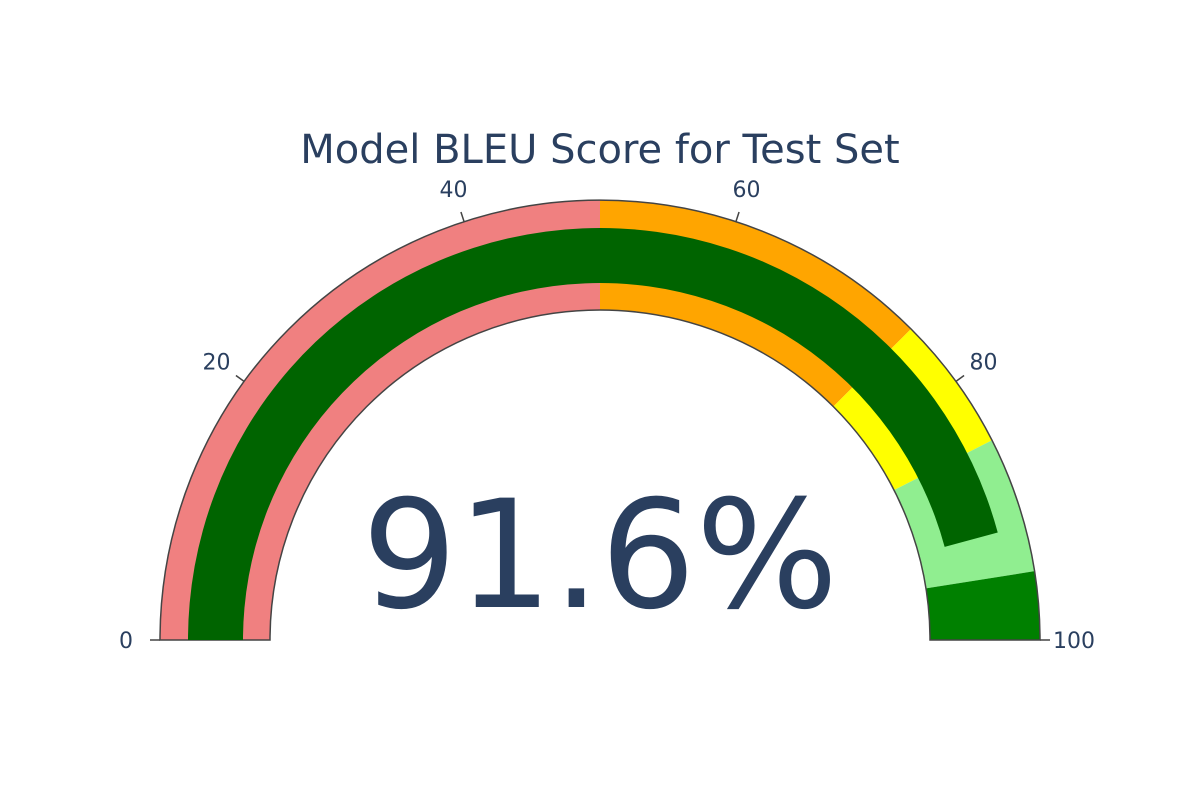 This screenshot has height=800, width=1200. Describe the element at coordinates (600, 556) in the screenshot. I see `gauge-value: 91.6%` at that location.